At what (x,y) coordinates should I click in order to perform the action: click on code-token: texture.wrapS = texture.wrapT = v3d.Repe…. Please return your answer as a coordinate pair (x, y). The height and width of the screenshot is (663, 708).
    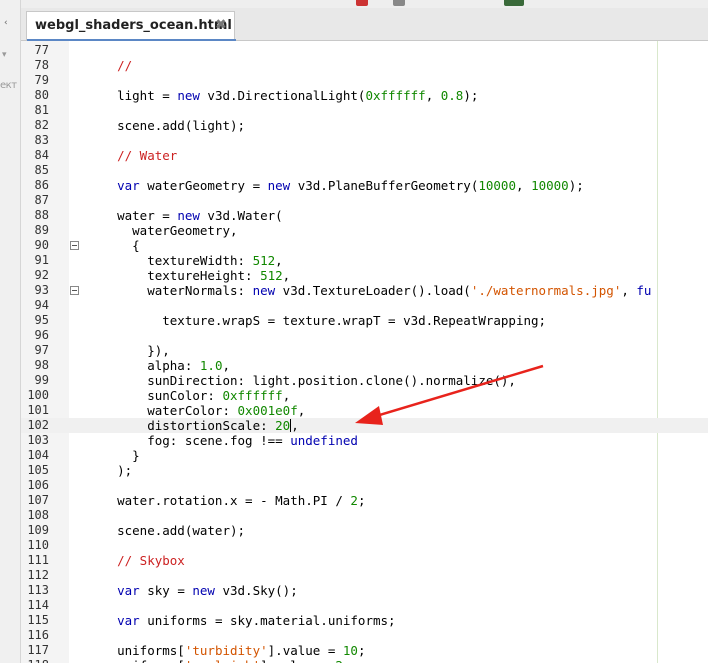
    Looking at the image, I should click on (317, 320).